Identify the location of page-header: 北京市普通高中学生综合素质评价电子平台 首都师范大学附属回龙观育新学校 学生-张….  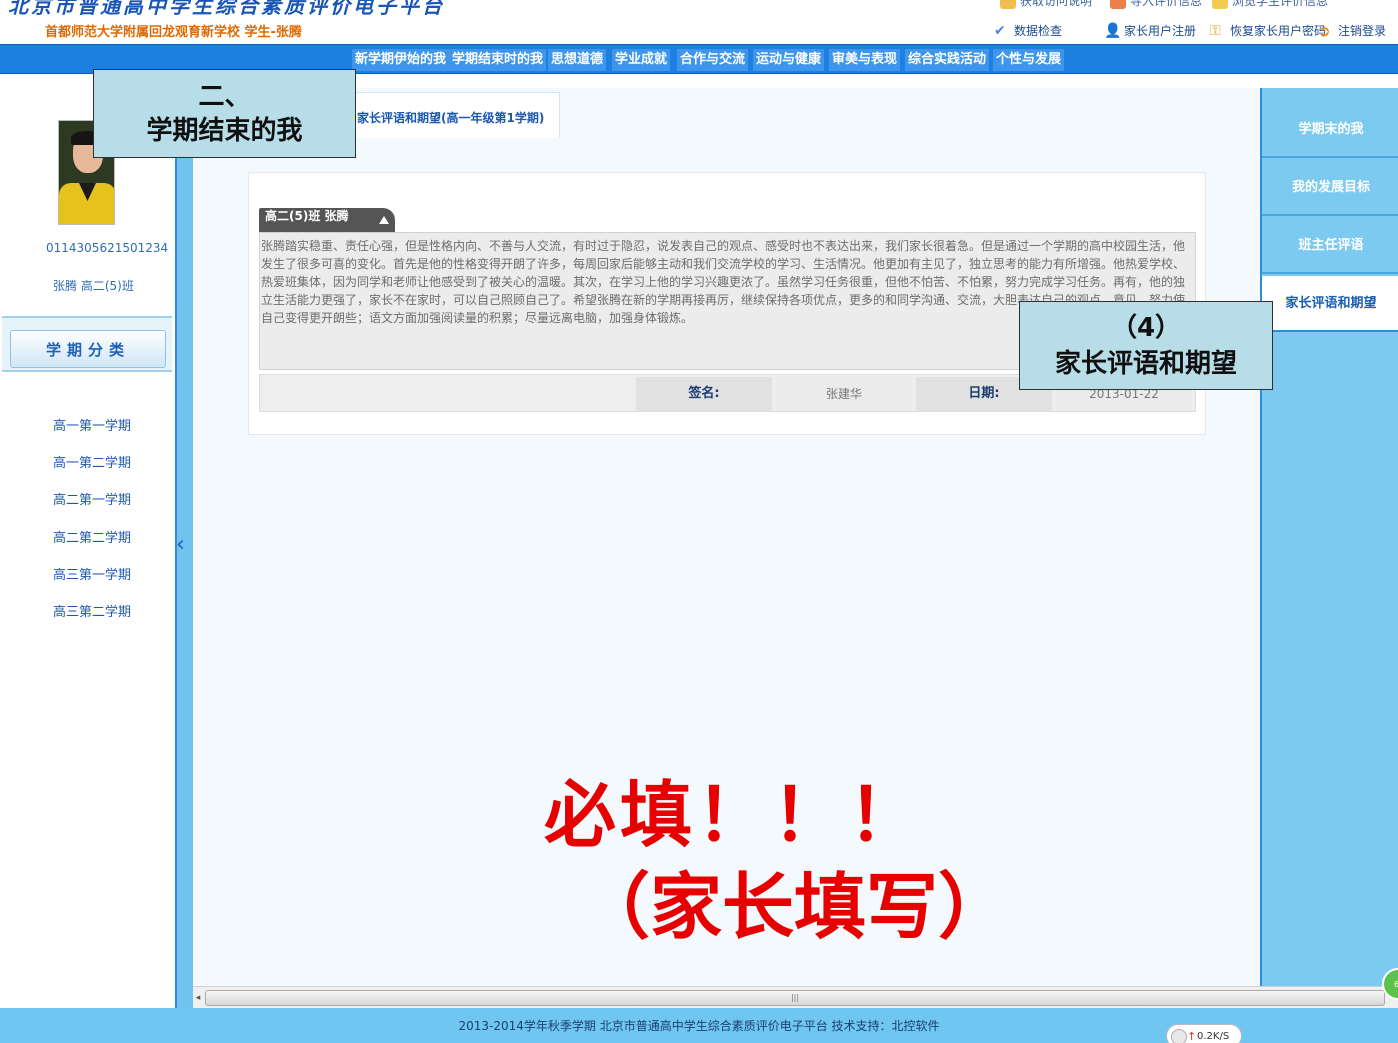
(699, 22).